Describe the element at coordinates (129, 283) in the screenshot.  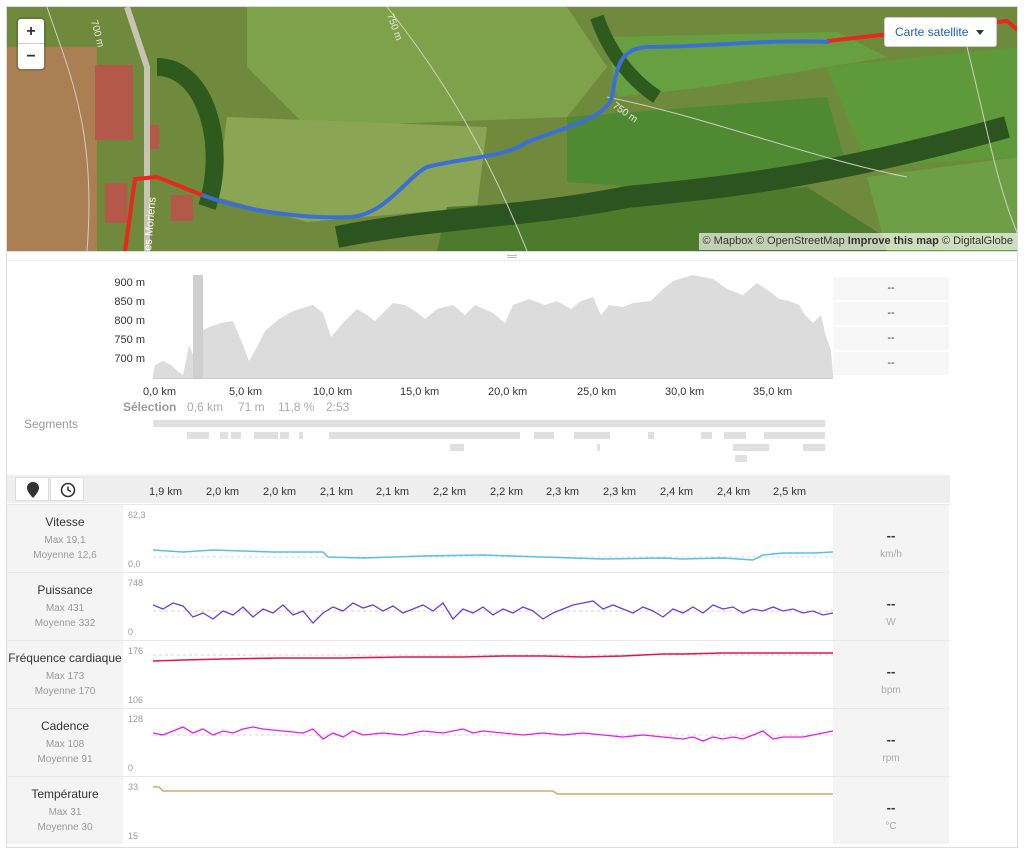
I see `elevation-y-tick: 900 m` at that location.